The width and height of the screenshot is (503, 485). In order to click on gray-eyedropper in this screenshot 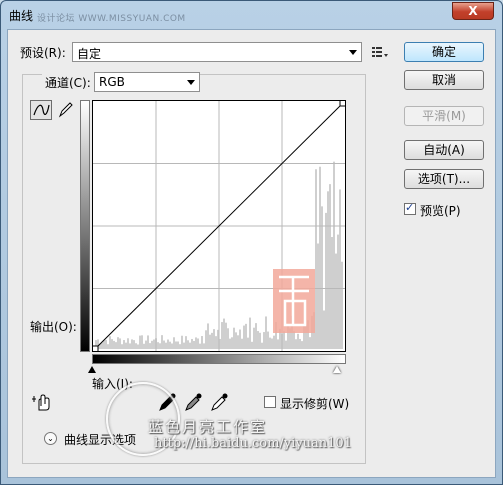, I will do `click(193, 402)`.